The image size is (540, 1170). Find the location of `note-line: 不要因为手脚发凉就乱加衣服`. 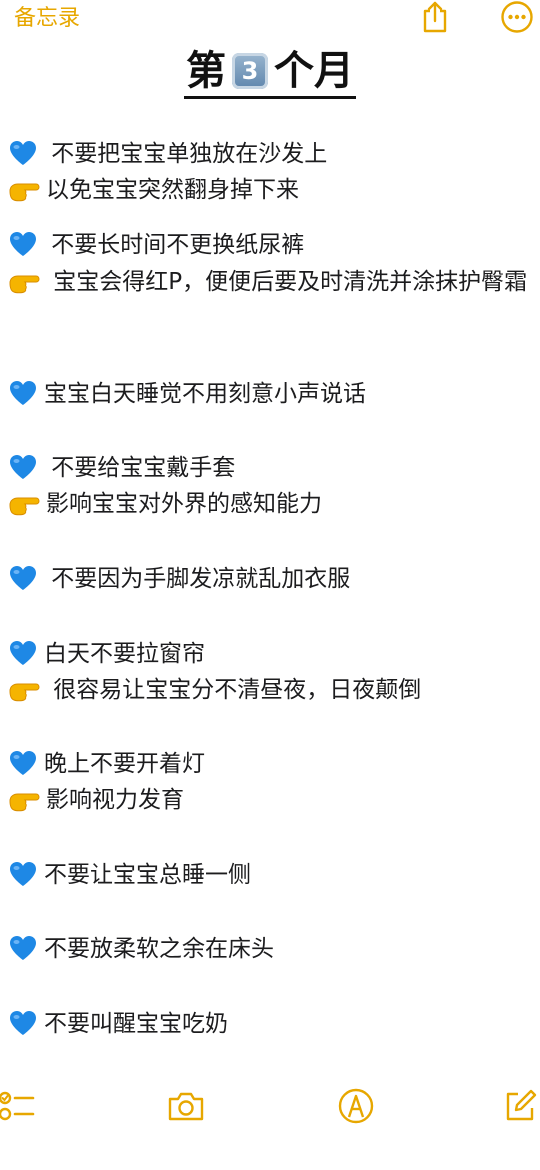

note-line: 不要因为手脚发凉就乱加衣服 is located at coordinates (268, 581).